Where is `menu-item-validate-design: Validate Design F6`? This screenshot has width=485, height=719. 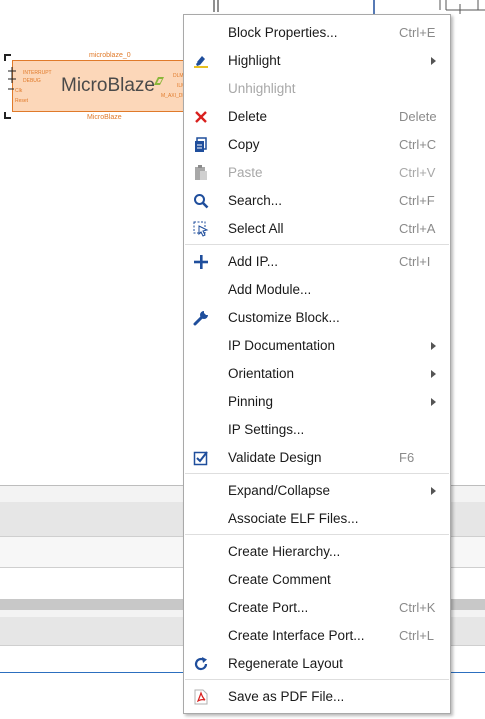
menu-item-validate-design: Validate Design F6 is located at coordinates (317, 458).